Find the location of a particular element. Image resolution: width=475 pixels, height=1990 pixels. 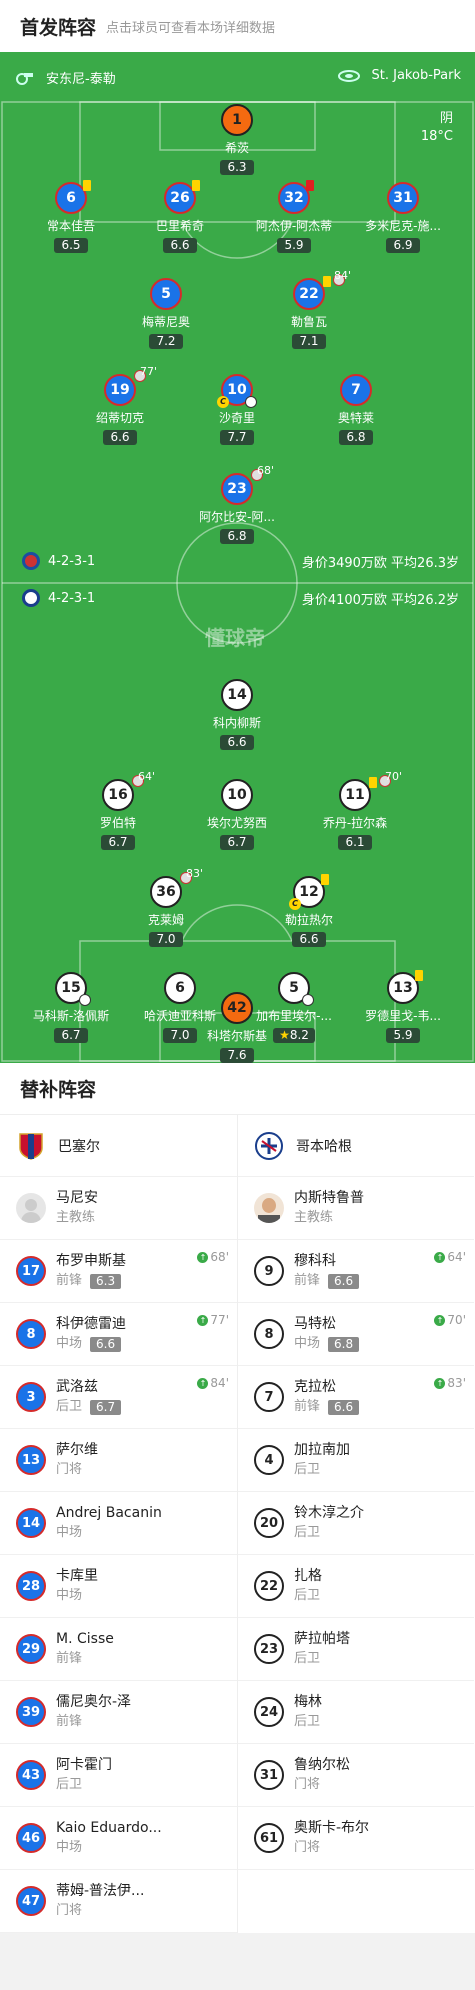

away-player-36: 36 83' 克莱姆 7.0 is located at coordinates (166, 907).